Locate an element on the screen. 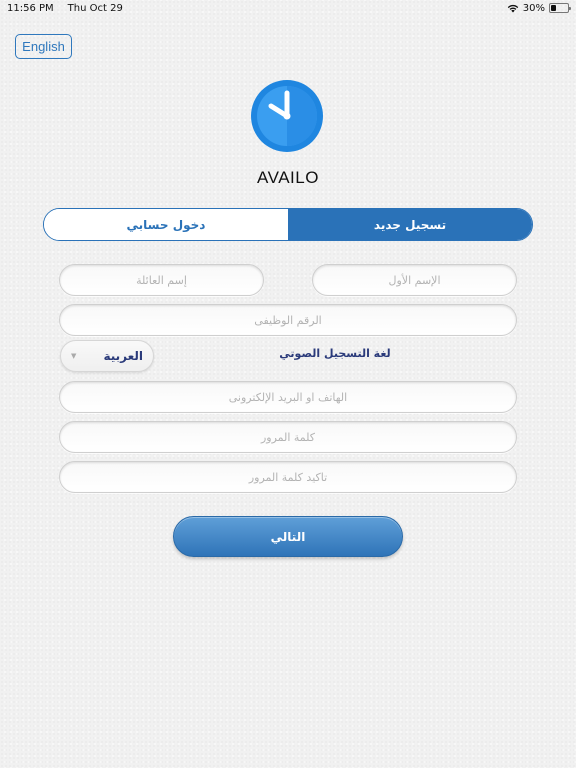 The height and width of the screenshot is (768, 576). status-right: 30% is located at coordinates (539, 8).